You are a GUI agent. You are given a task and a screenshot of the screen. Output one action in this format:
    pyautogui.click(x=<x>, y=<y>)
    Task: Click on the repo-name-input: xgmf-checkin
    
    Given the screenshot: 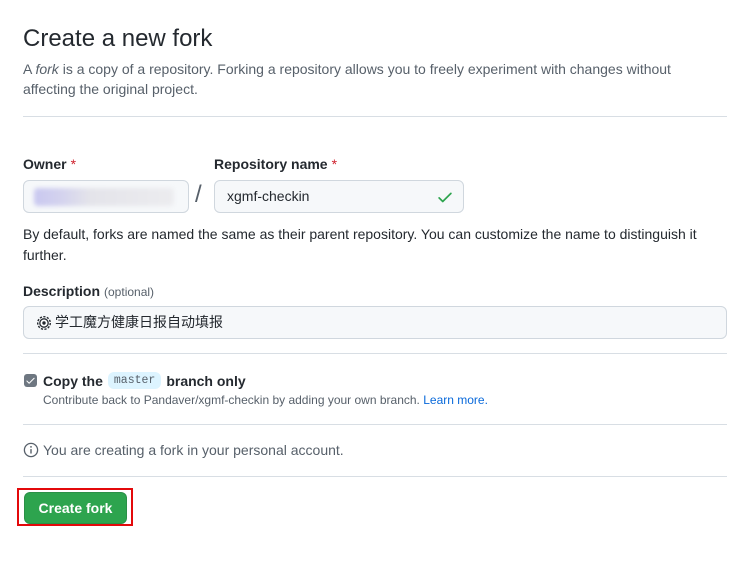 What is the action you would take?
    pyautogui.click(x=339, y=196)
    